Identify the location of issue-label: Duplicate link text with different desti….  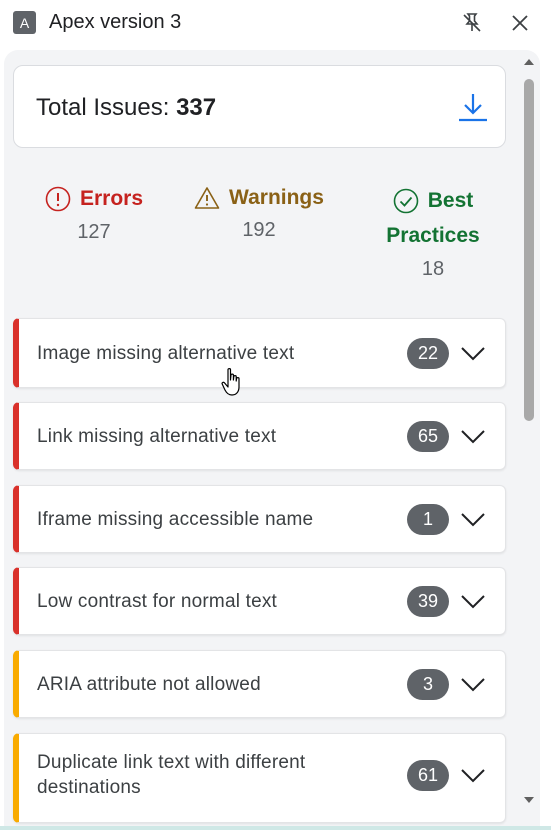
(171, 775).